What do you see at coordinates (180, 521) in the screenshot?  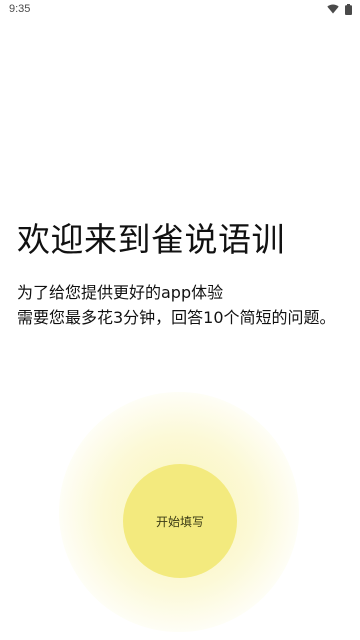 I see `start-survey-button: 开始填写` at bounding box center [180, 521].